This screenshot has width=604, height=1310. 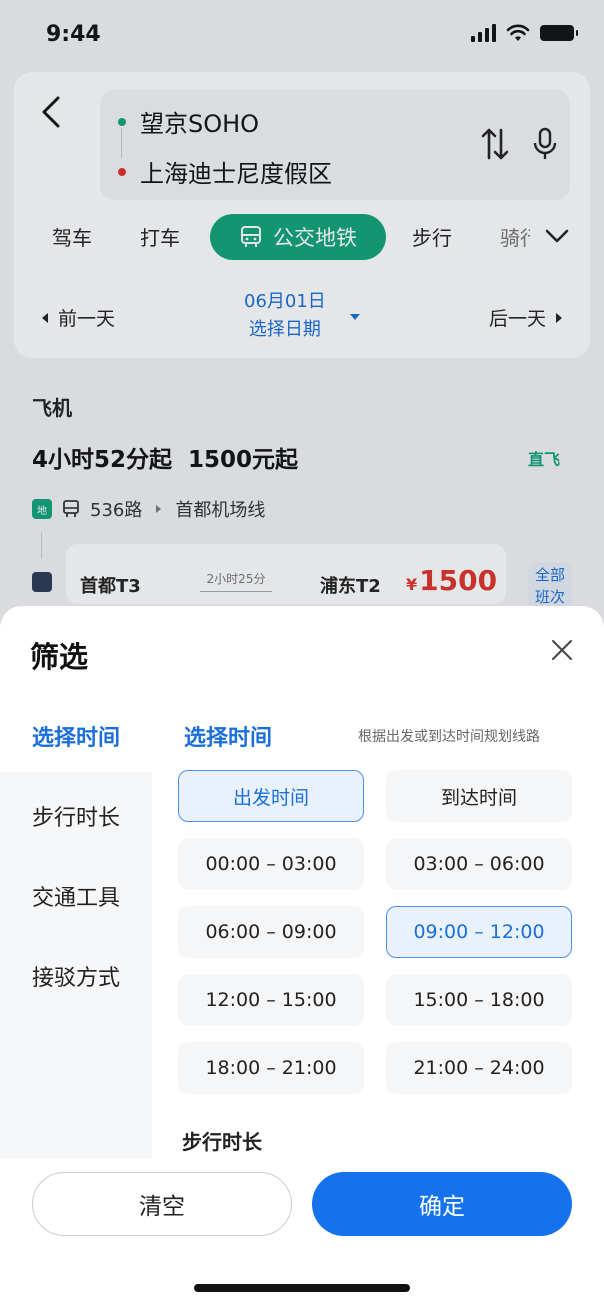 I want to click on side-item-transfer: 接驳方式, so click(x=76, y=976).